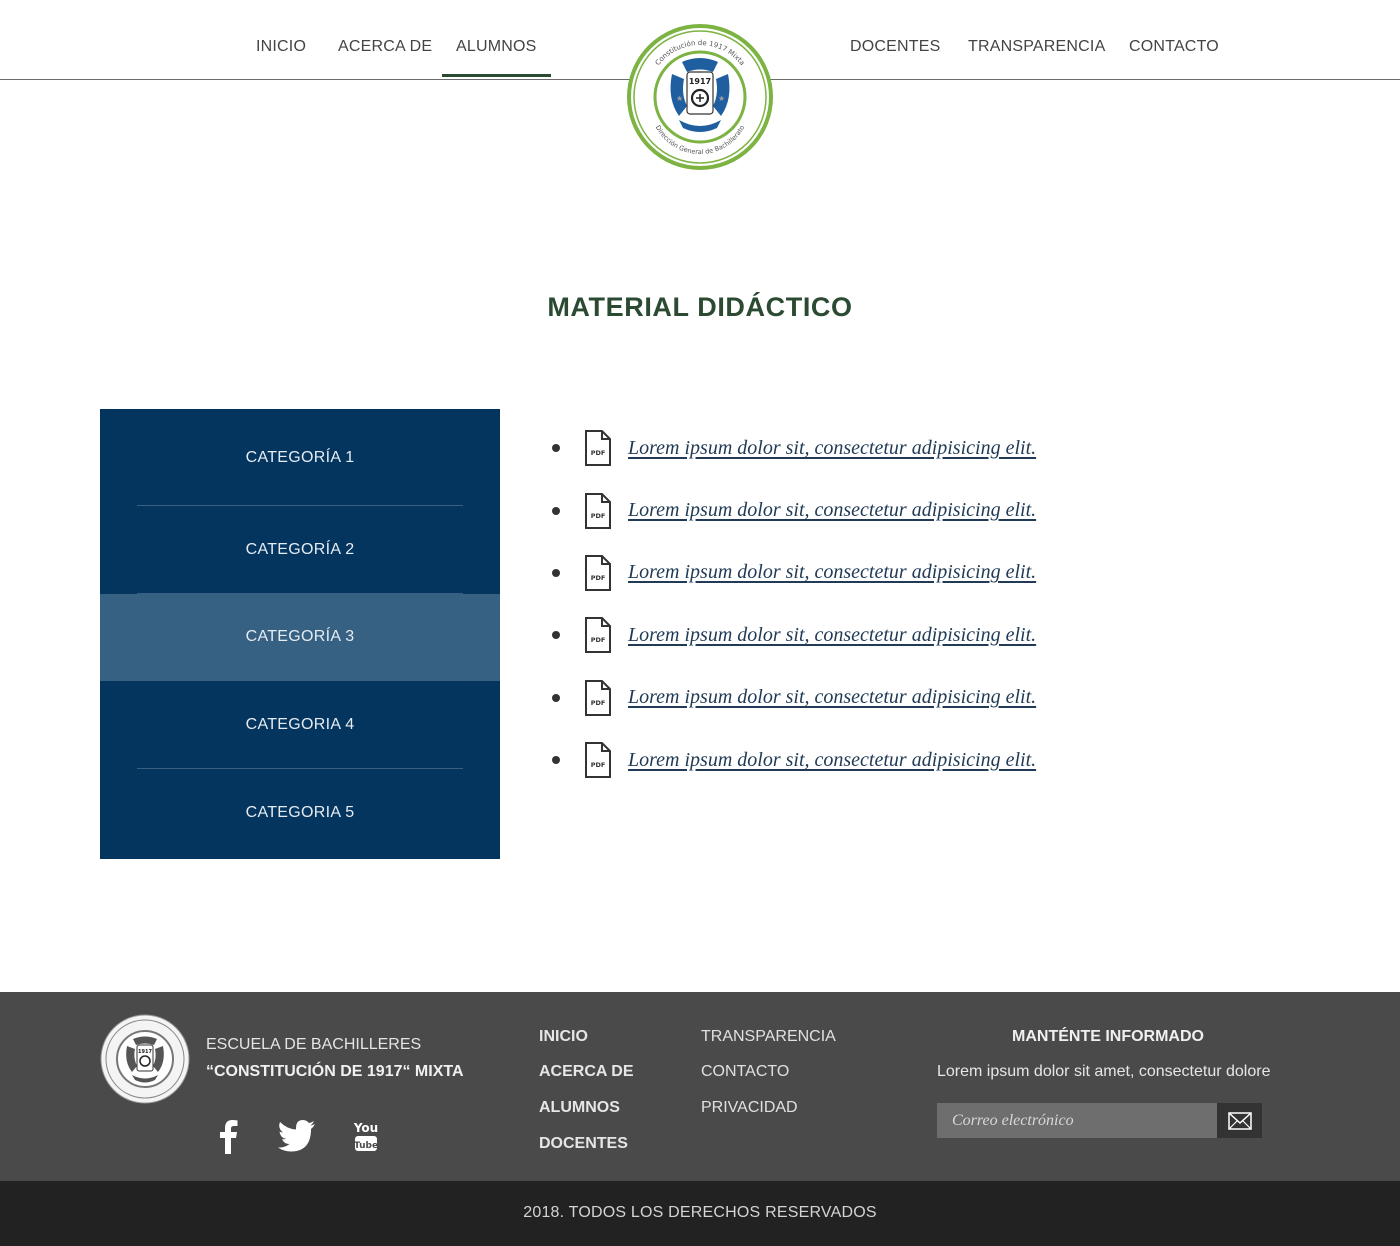 The width and height of the screenshot is (1400, 1246). What do you see at coordinates (745, 1072) in the screenshot?
I see `footer-link-contacto: CONTACTO` at bounding box center [745, 1072].